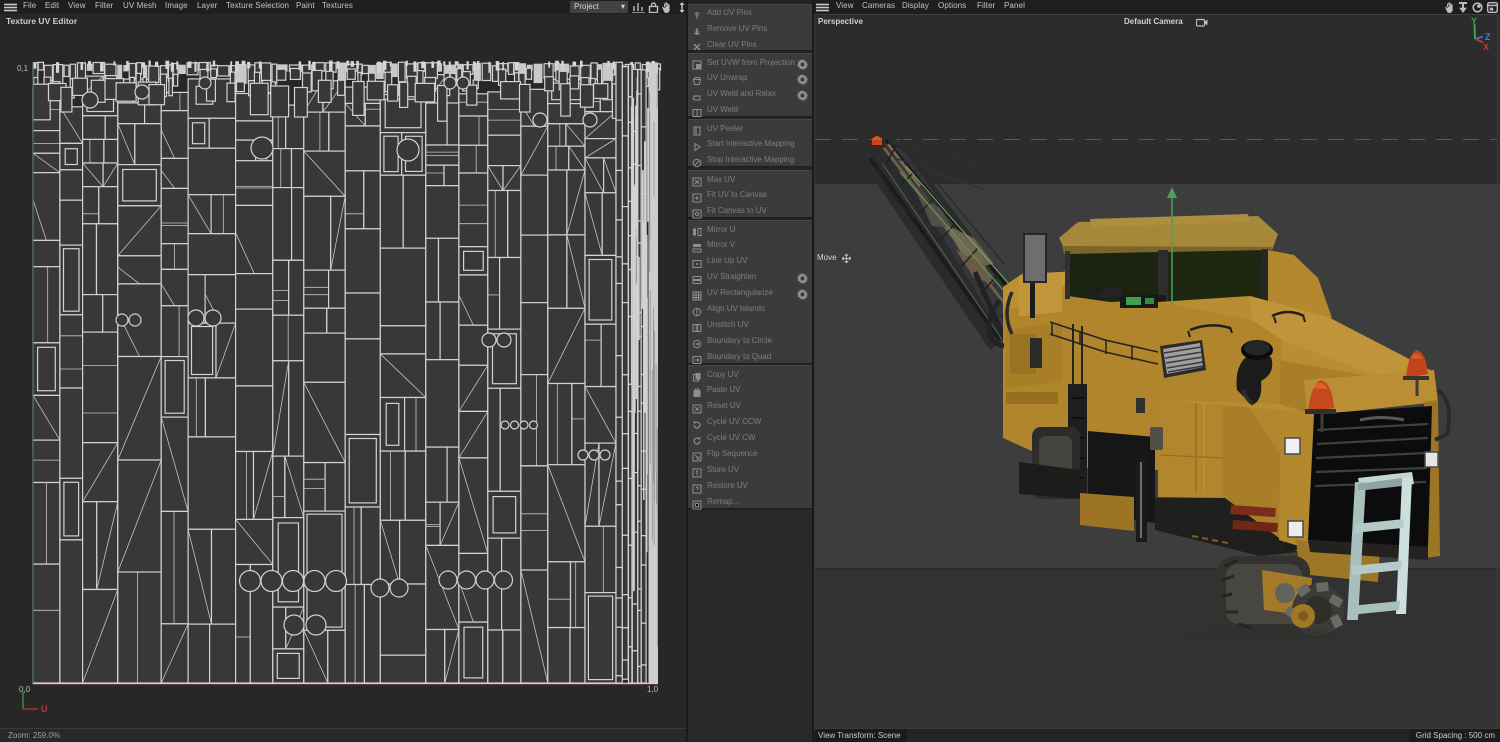 This screenshot has height=742, width=1500. I want to click on svg-text: Y, so click(1474, 21).